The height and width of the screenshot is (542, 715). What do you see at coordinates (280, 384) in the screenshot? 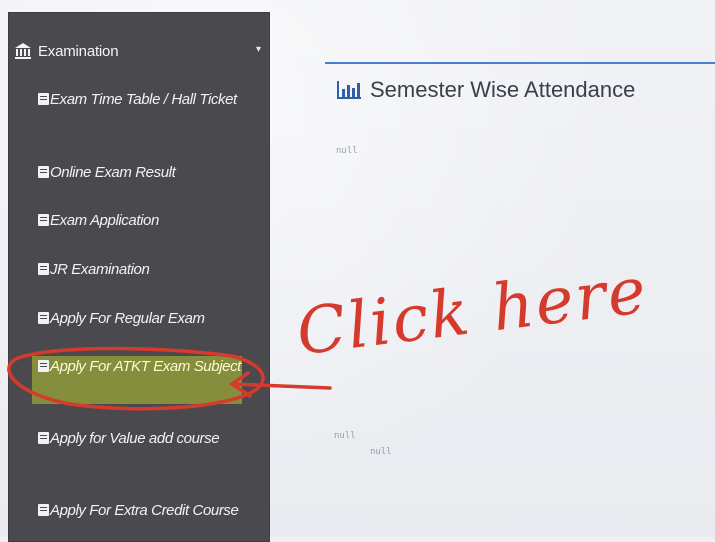
I see `annotation-arrow` at bounding box center [280, 384].